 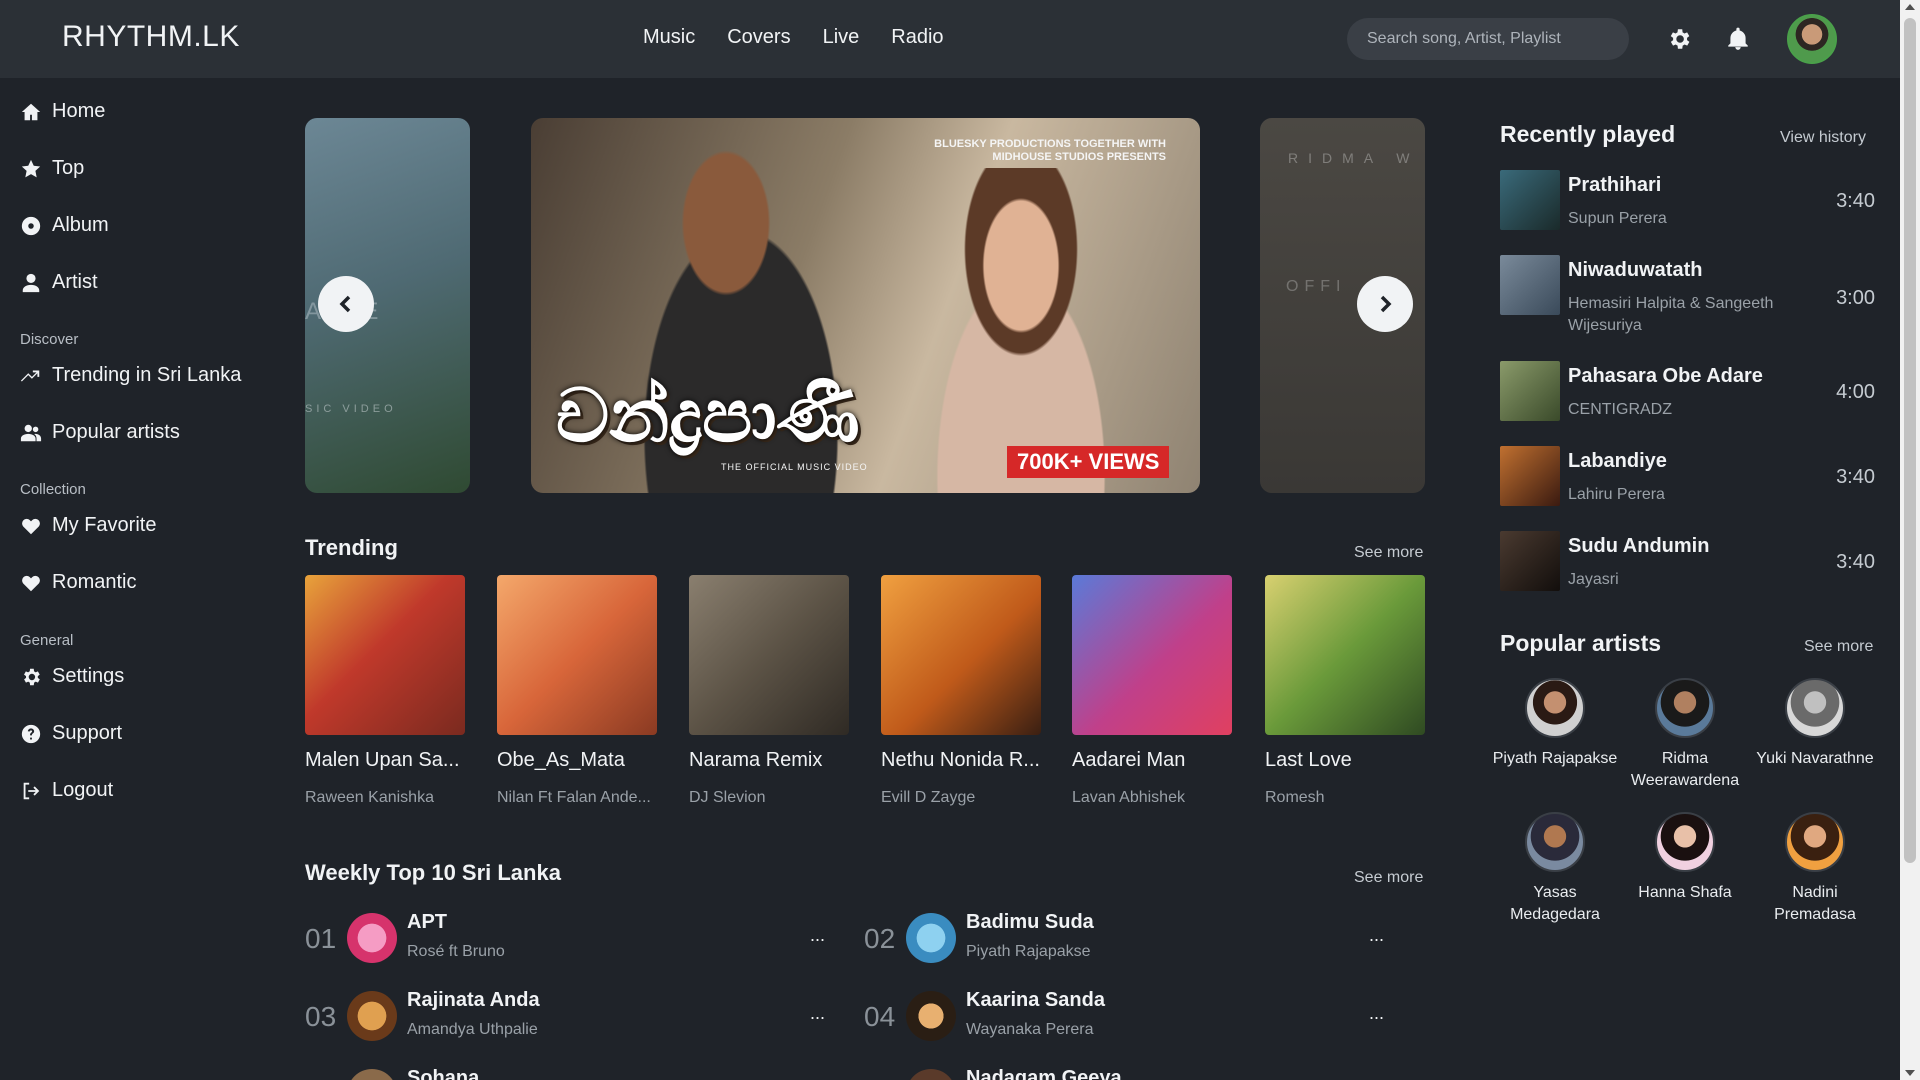 I want to click on trending-card: Nethu Nonida R... Evill D Zayge, so click(x=961, y=690).